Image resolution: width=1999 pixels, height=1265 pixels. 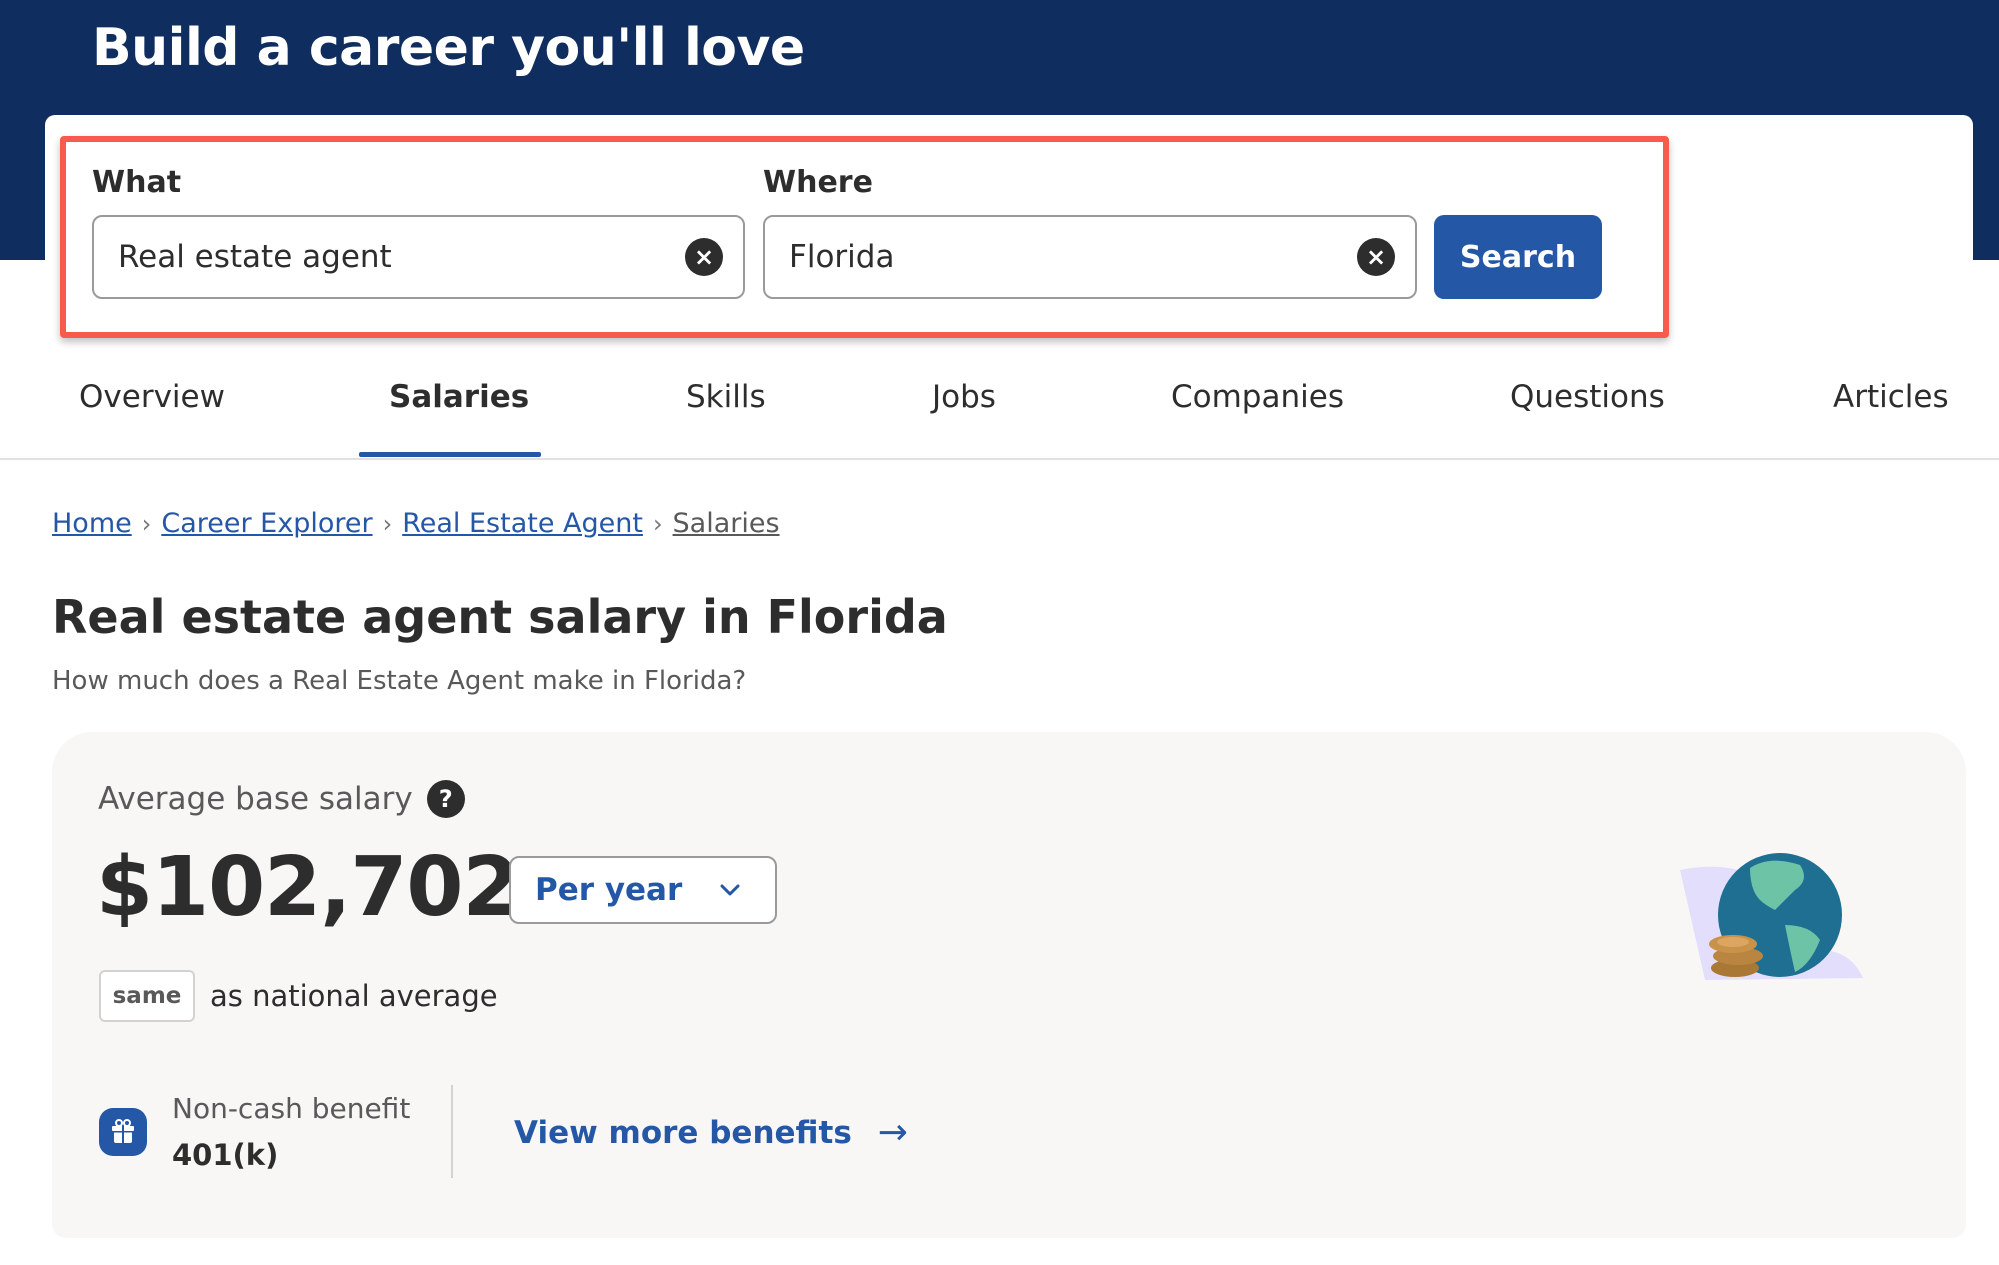 What do you see at coordinates (152, 397) in the screenshot?
I see `tab-overview: Overview` at bounding box center [152, 397].